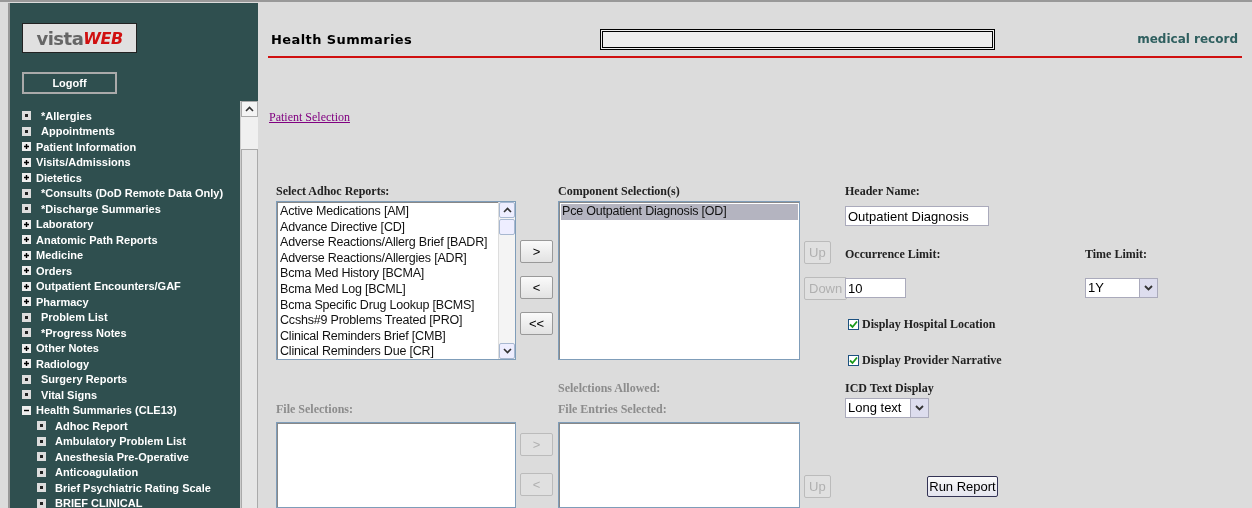  Describe the element at coordinates (388, 336) in the screenshot. I see `list-option: Clinical Reminders Brief [CMB]` at that location.